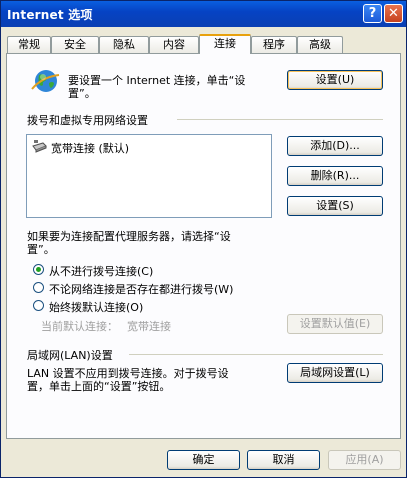 The width and height of the screenshot is (407, 478). Describe the element at coordinates (393, 13) in the screenshot. I see `close-button: ✕` at that location.